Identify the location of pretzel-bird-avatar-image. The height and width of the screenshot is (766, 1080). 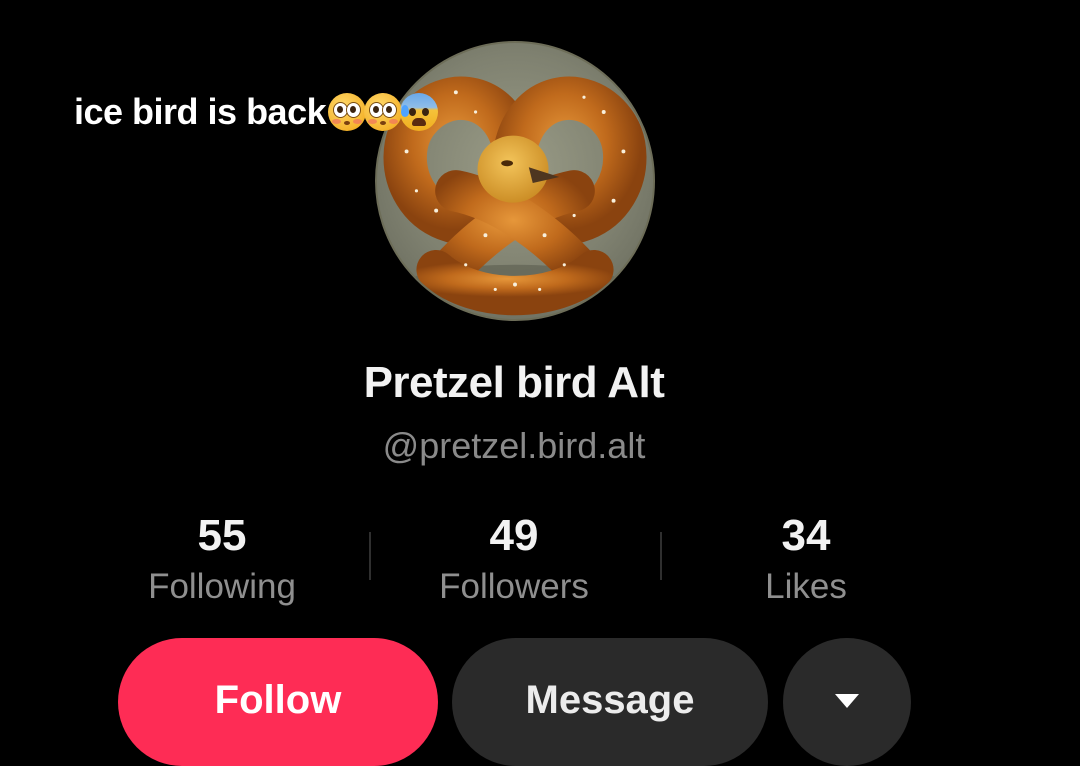
(515, 196).